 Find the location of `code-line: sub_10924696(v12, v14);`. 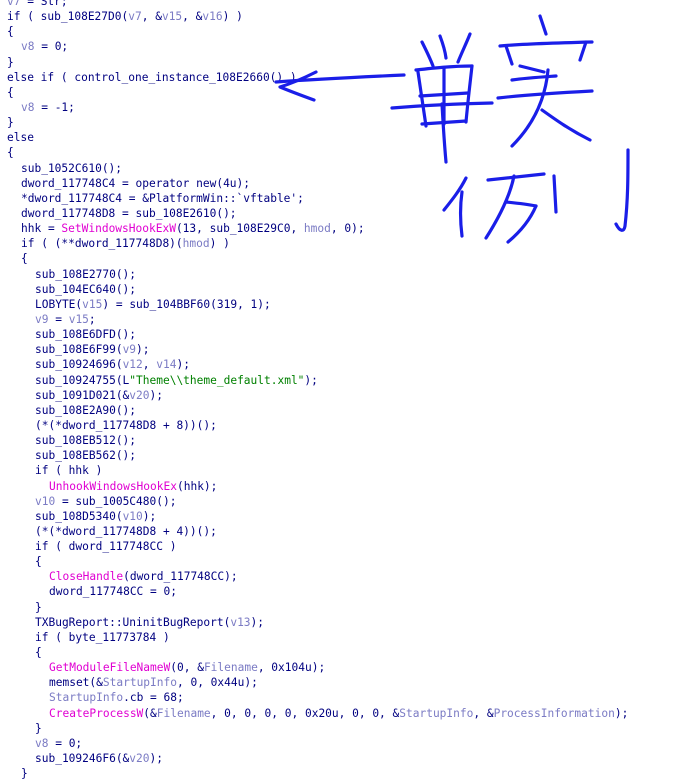

code-line: sub_10924696(v12, v14); is located at coordinates (346, 364).